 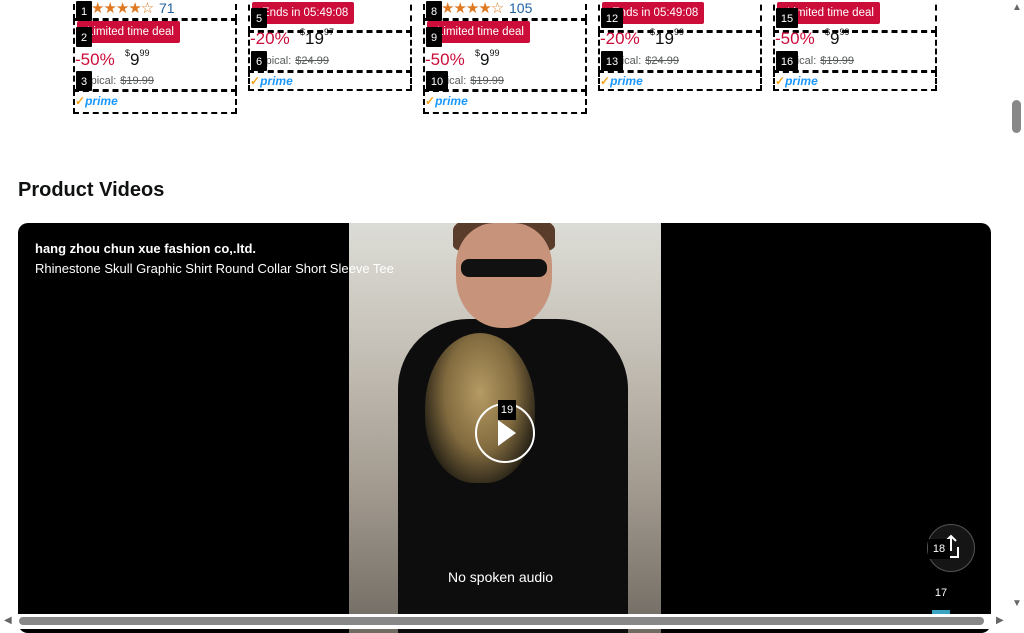 I want to click on horizontal-scroll-thumb, so click(x=501, y=621).